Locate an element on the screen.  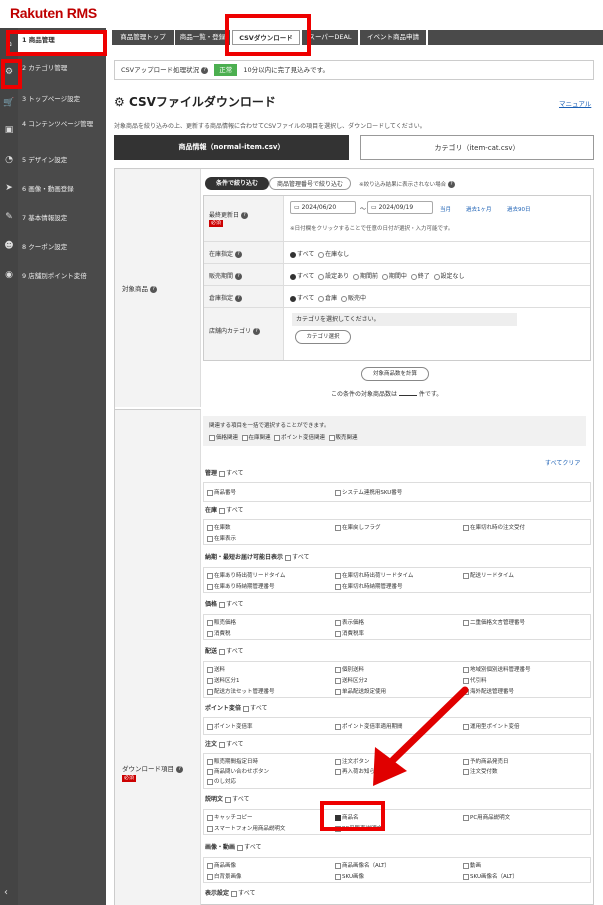
item-checkbox: 消費税 is located at coordinates (219, 633).